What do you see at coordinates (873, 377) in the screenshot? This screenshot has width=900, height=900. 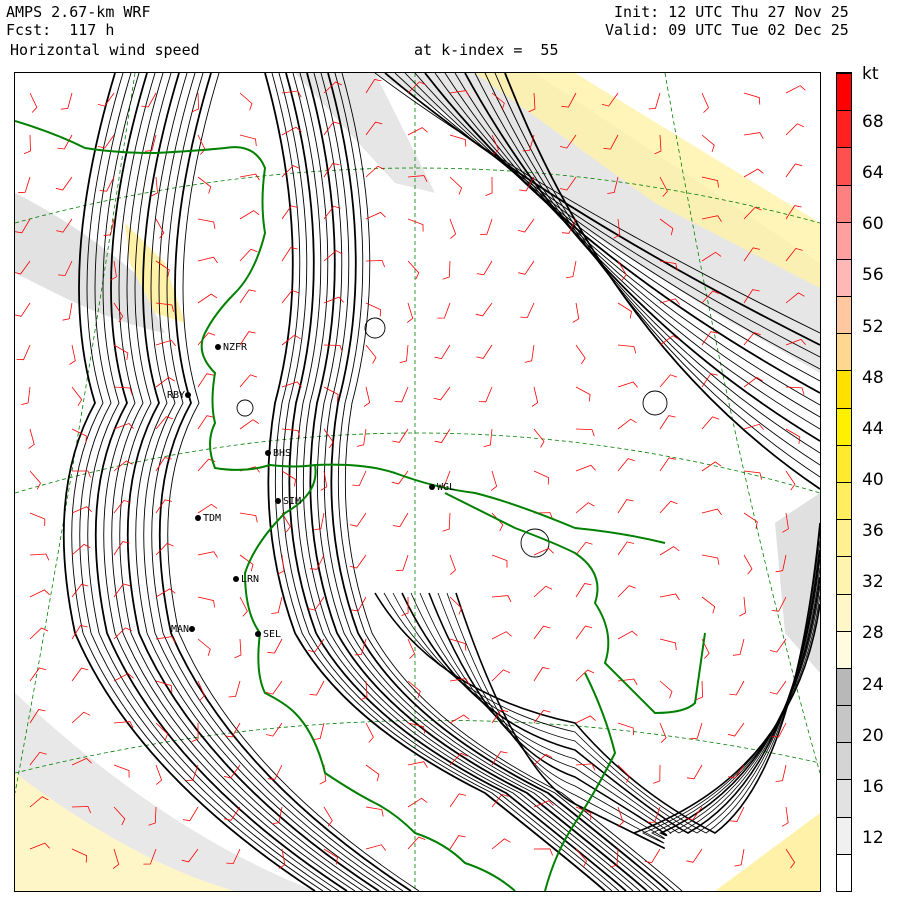 I see `colorbar-tick-label: 48` at bounding box center [873, 377].